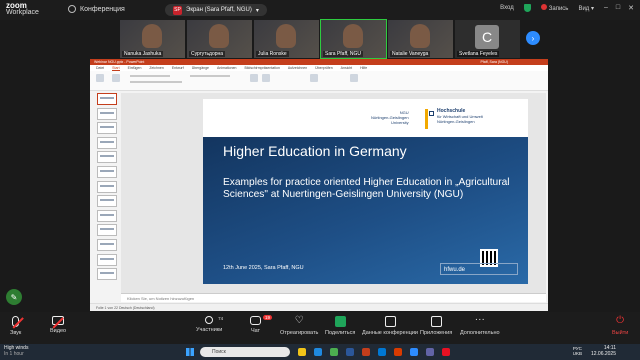  I want to click on leave-button: ⏻ Выйти, so click(620, 326).